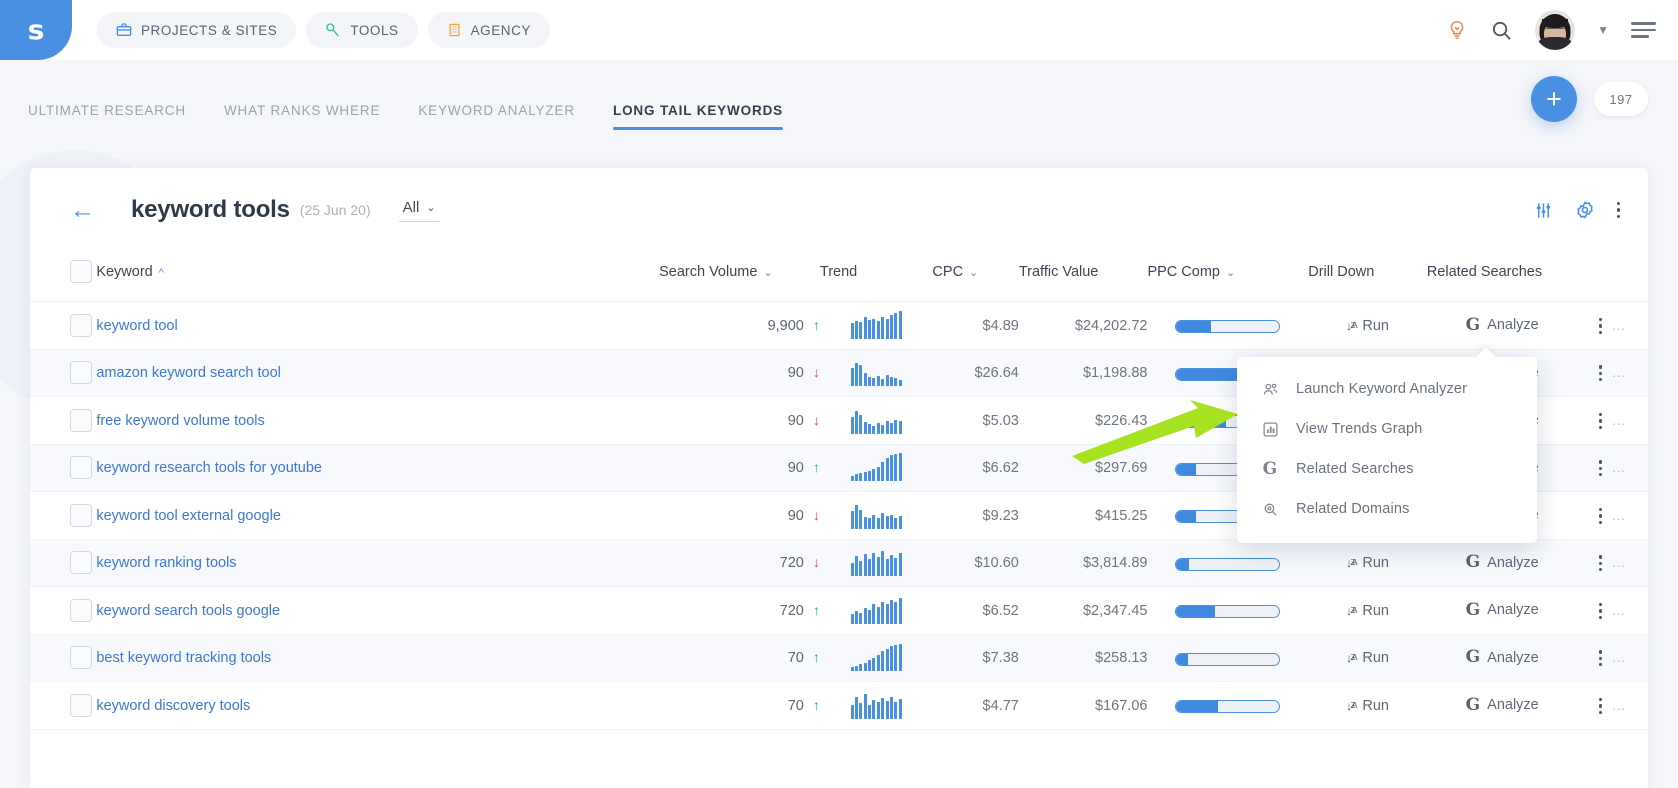 The image size is (1678, 788). Describe the element at coordinates (1183, 271) in the screenshot. I see `th-ppc-comp-label: PPC Comp` at that location.